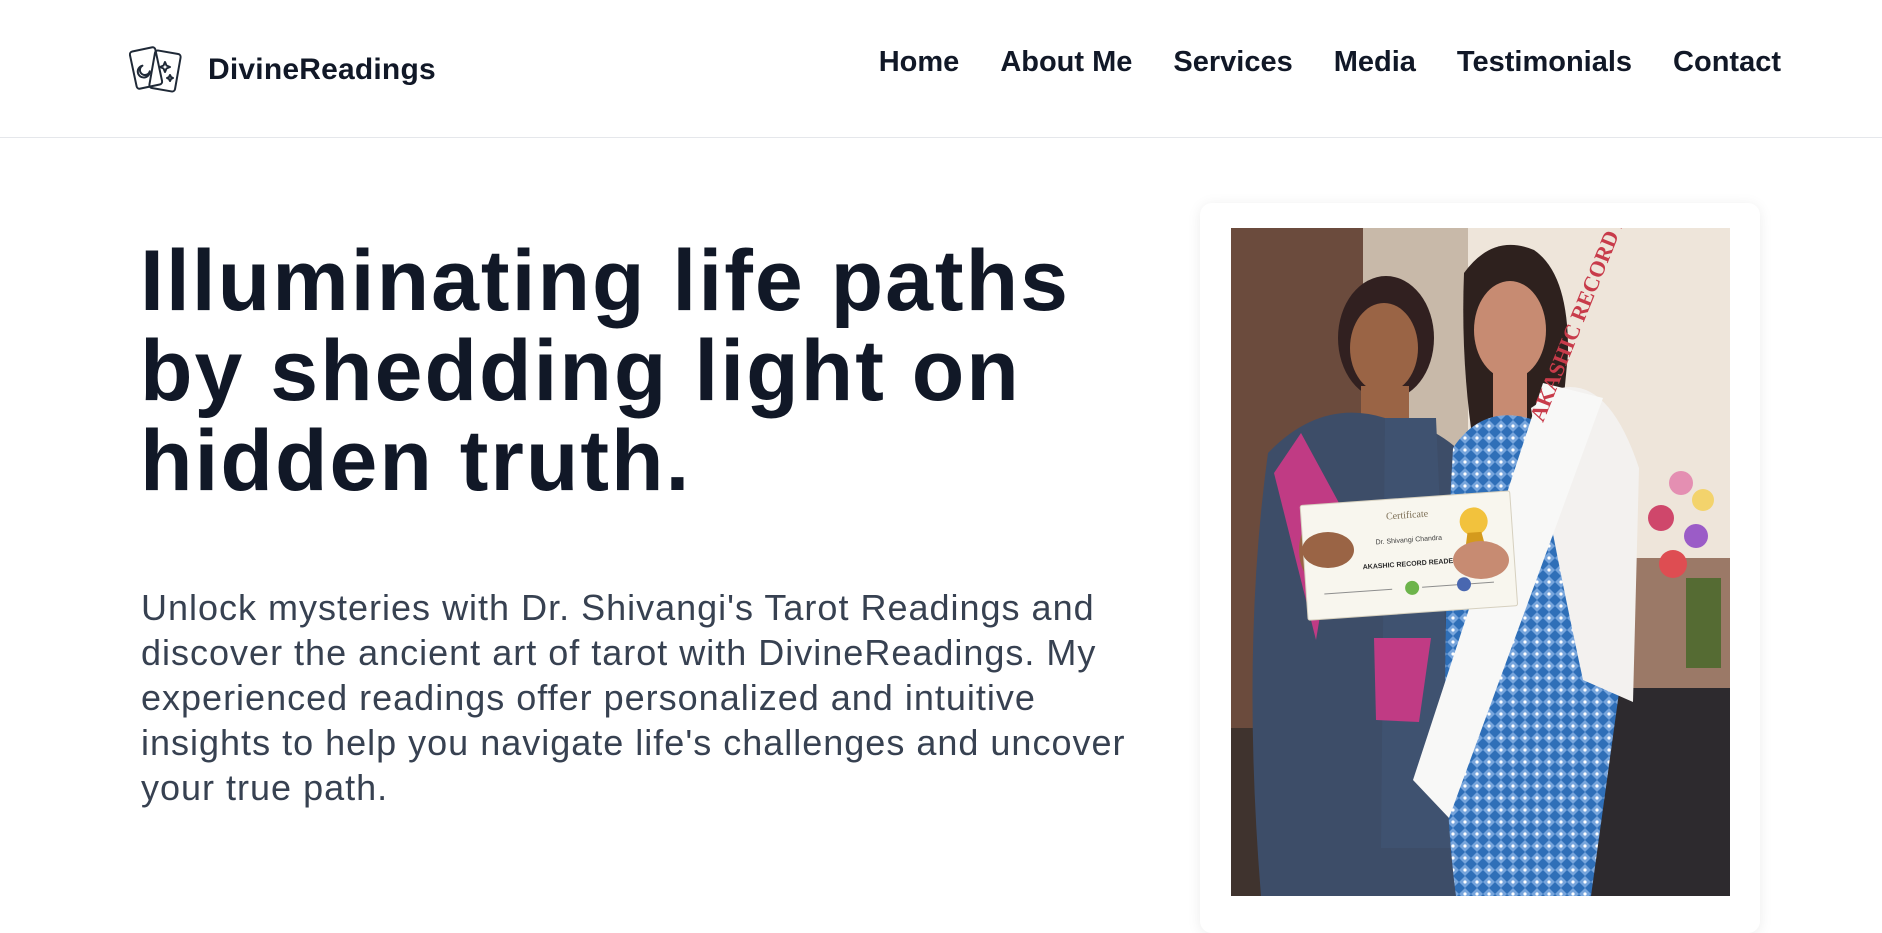 The image size is (1882, 933). What do you see at coordinates (322, 69) in the screenshot?
I see `brand-name: DivineReadings` at bounding box center [322, 69].